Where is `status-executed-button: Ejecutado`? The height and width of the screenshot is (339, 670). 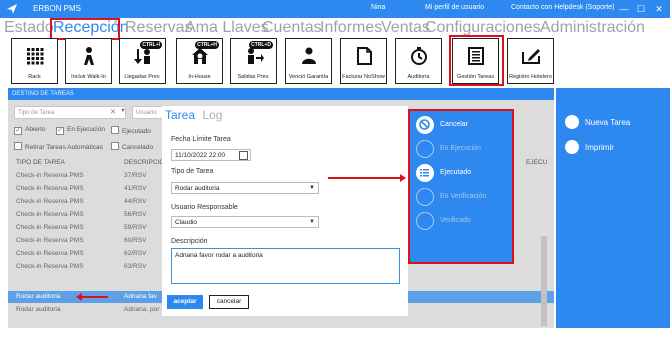
status-executed-button: Ejecutado is located at coordinates (464, 173).